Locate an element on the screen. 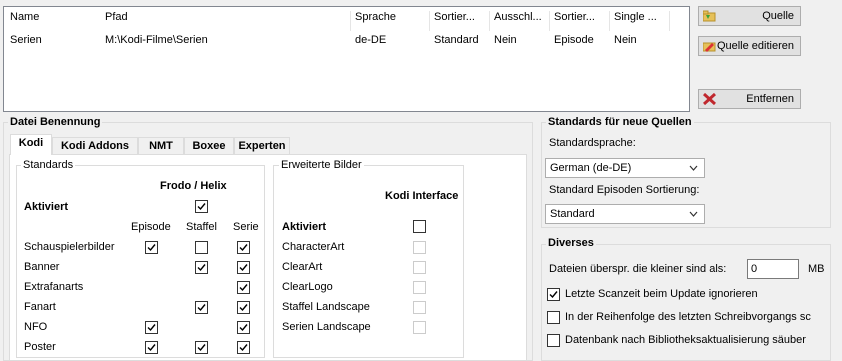 This screenshot has width=842, height=361. tab-experten: Experten is located at coordinates (262, 145).